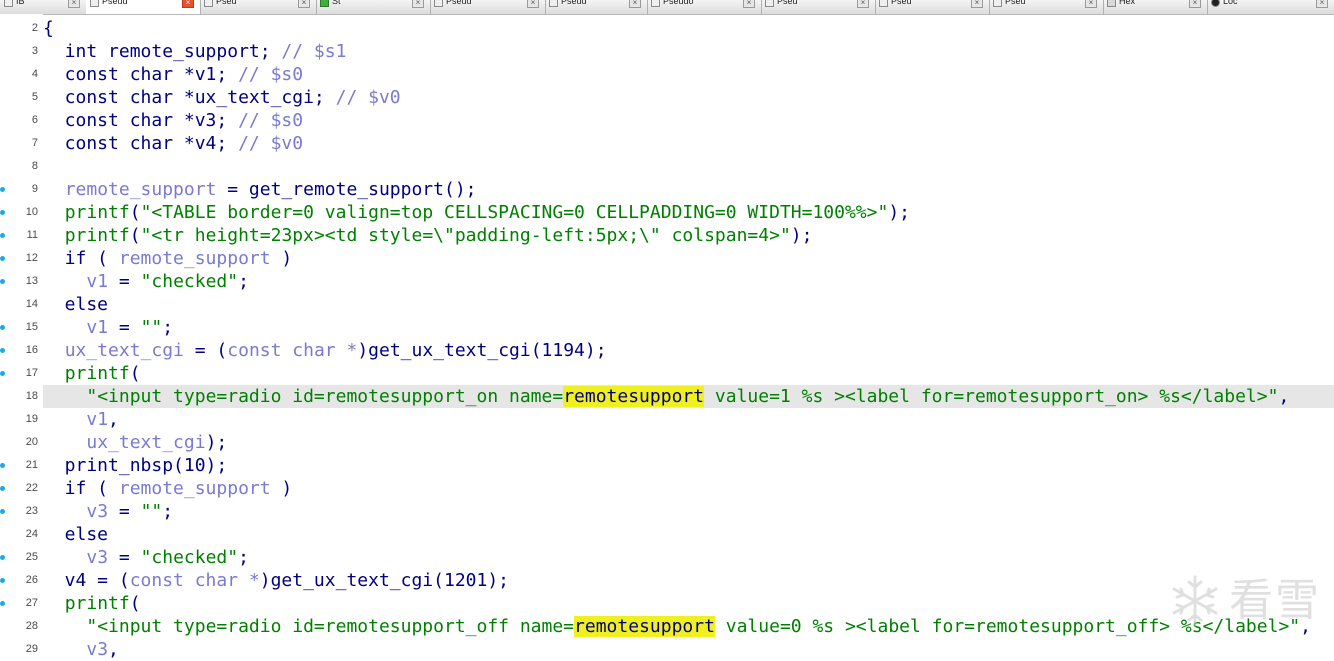 This screenshot has height=661, width=1334. I want to click on code-line: v3 = "checked";, so click(688, 557).